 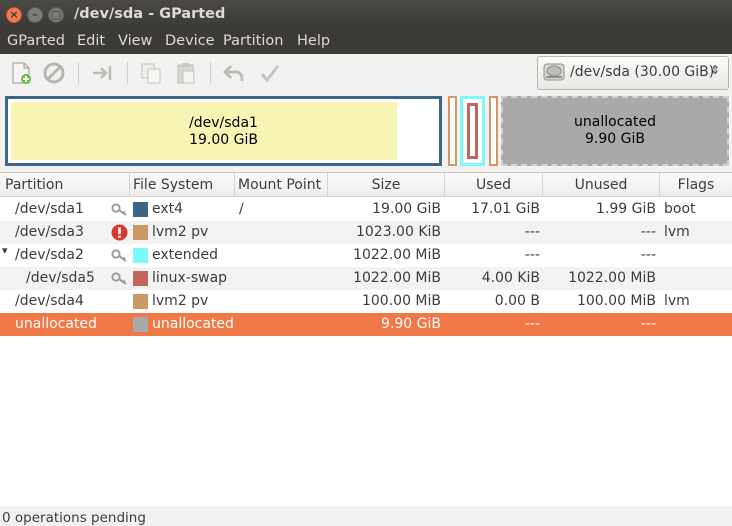 I want to click on paste-icon, so click(x=186, y=73).